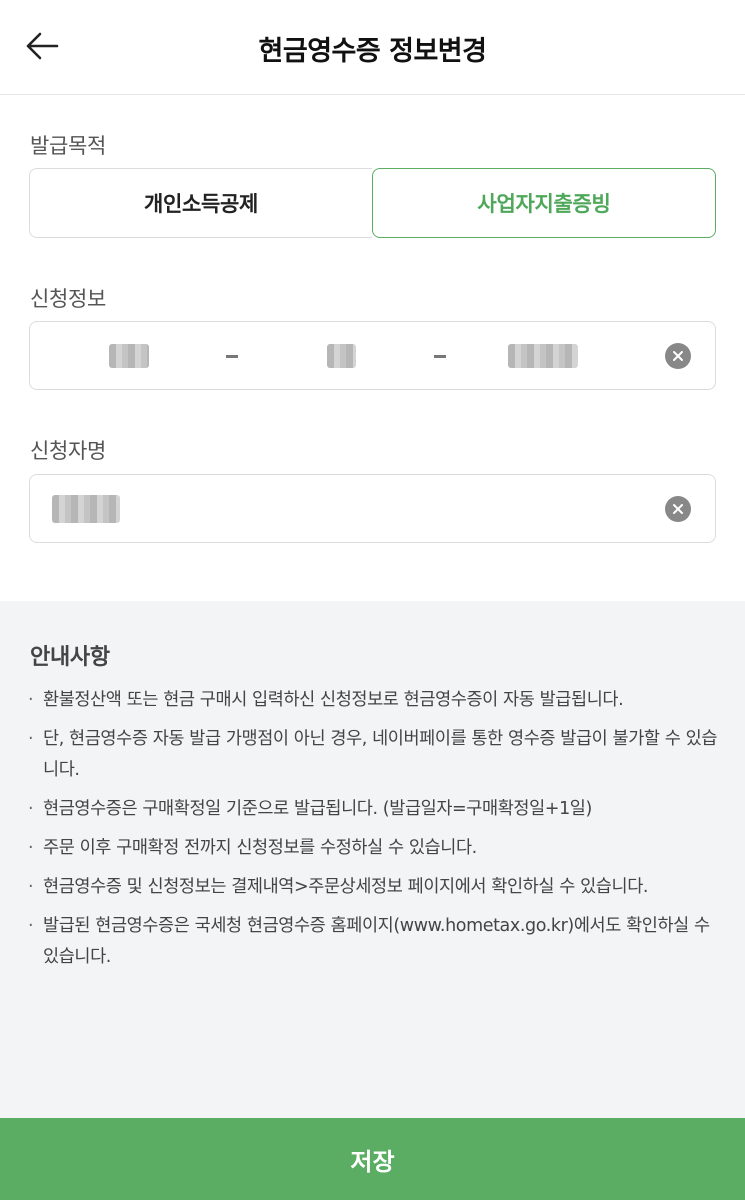 Image resolution: width=745 pixels, height=1200 pixels. What do you see at coordinates (200, 203) in the screenshot?
I see `option-personal-deduction: 개인소득공제` at bounding box center [200, 203].